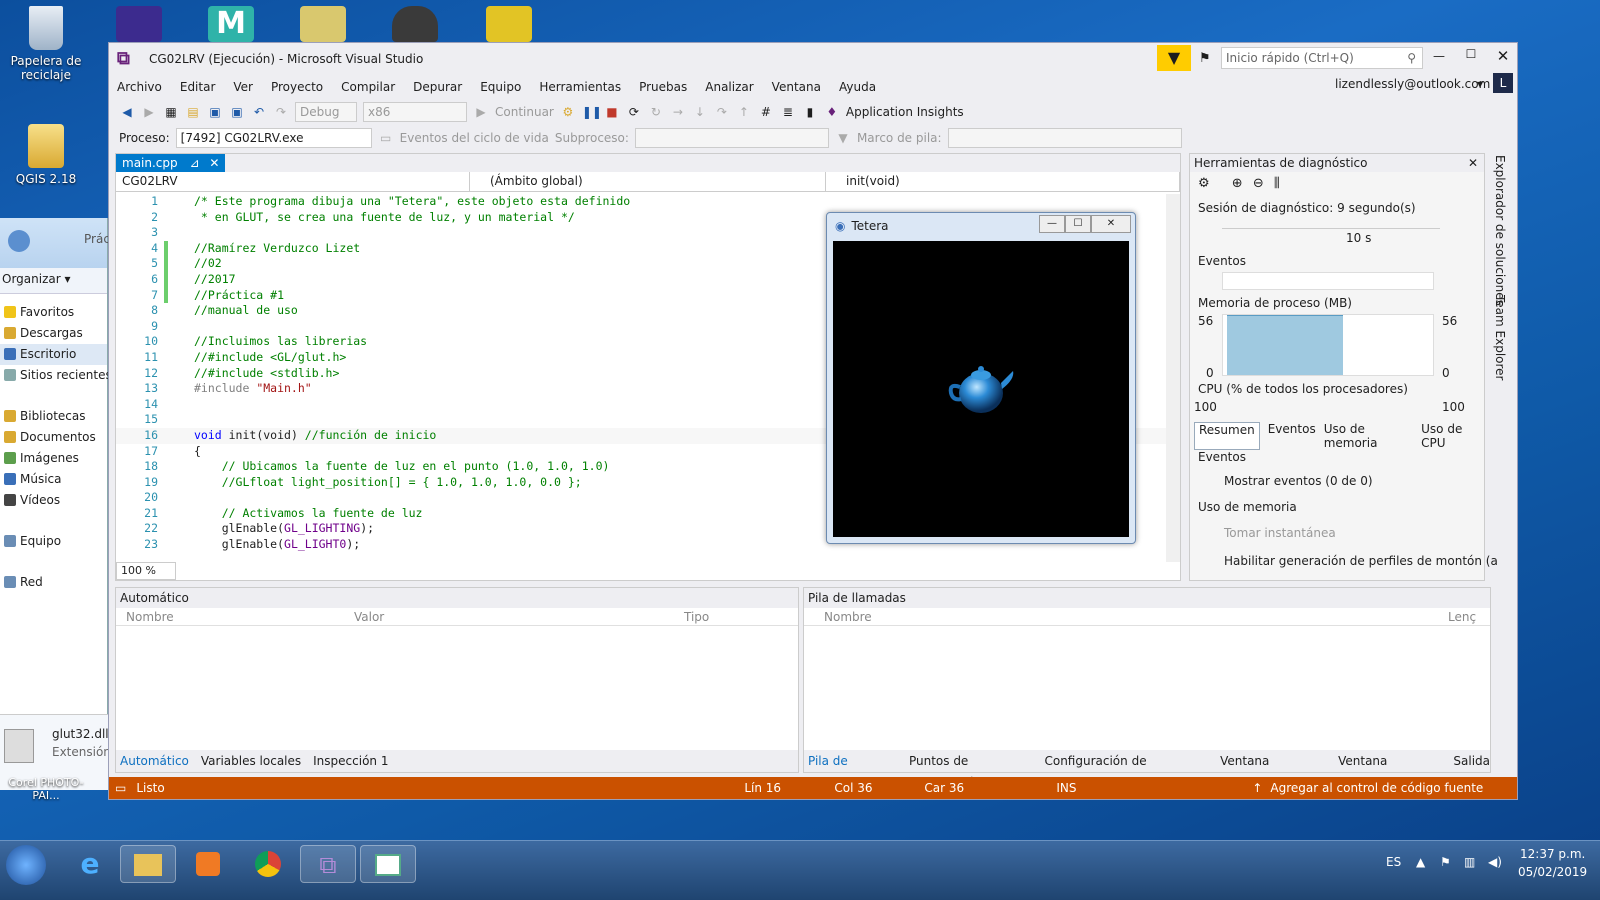 This screenshot has width=1600, height=900. I want to click on breadcrumb: Prác, so click(97, 239).